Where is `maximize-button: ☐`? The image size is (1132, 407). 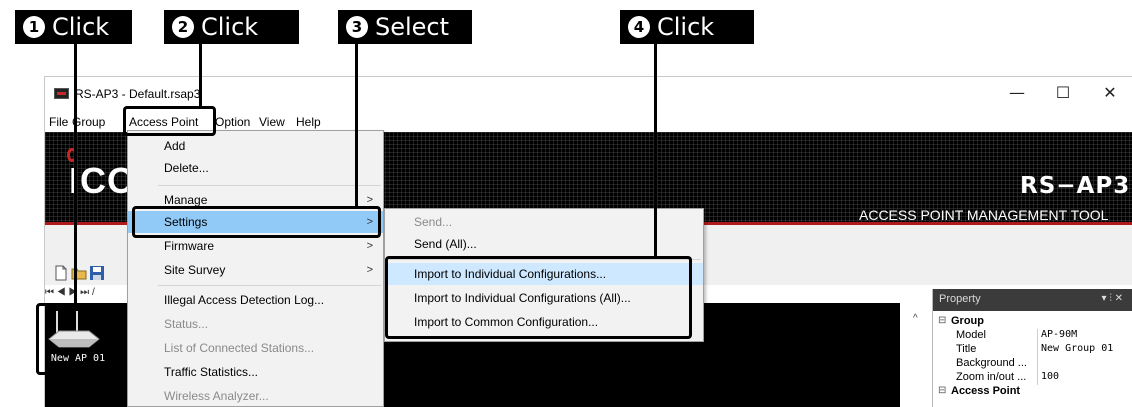 maximize-button: ☐ is located at coordinates (1063, 93).